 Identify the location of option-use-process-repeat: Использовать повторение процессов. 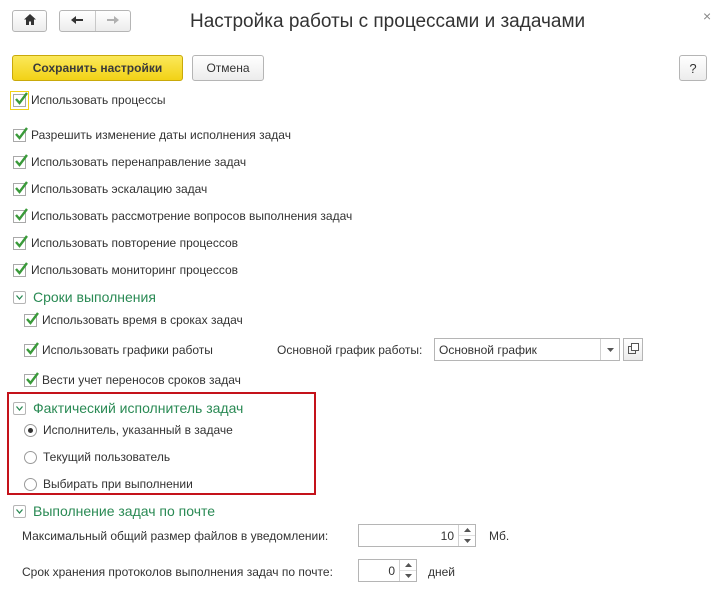
(125, 243).